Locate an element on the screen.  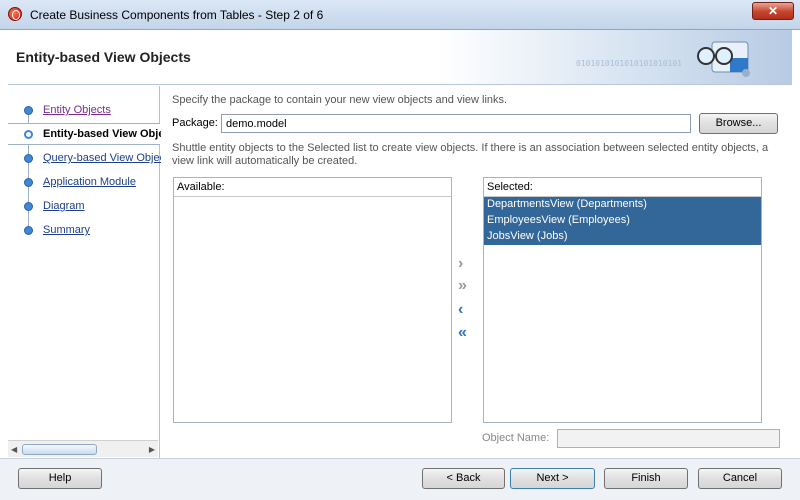
nav-item-diagram: Diagram is located at coordinates (84, 207).